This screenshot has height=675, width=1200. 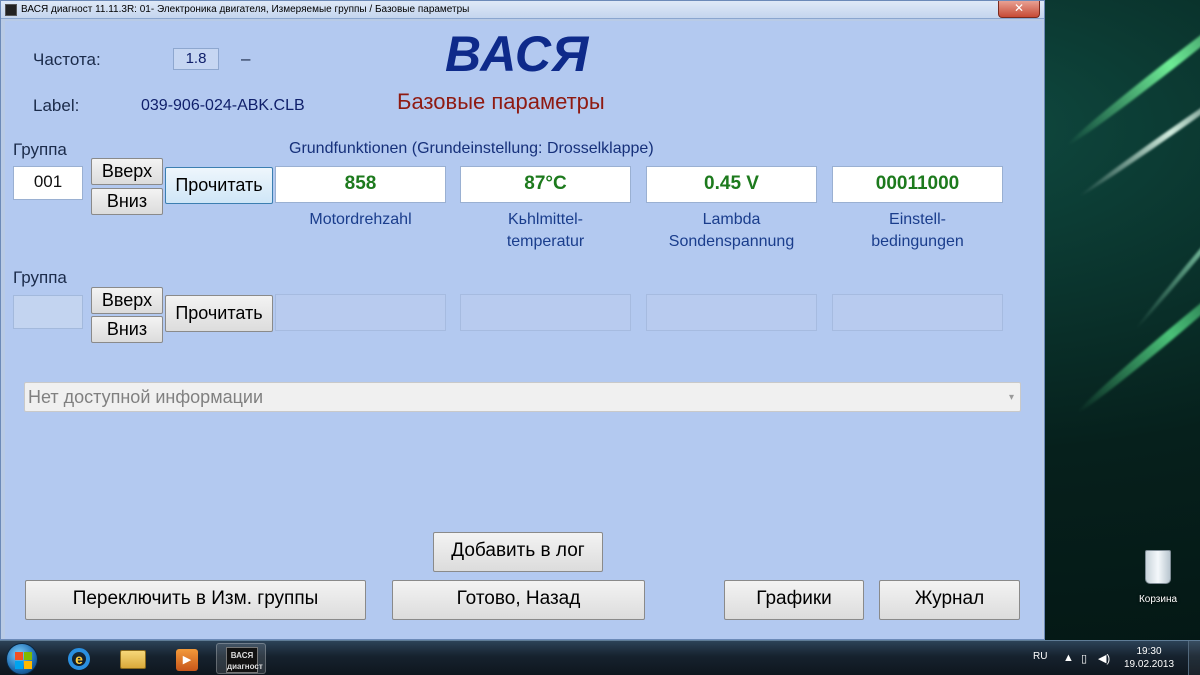 I want to click on caption-line-1: Lambda, so click(x=731, y=219).